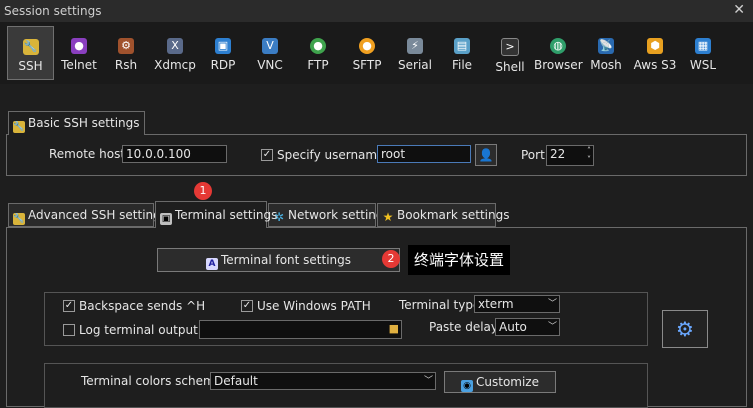 This screenshot has width=753, height=408. Describe the element at coordinates (270, 65) in the screenshot. I see `toolbar-label: VNC` at that location.